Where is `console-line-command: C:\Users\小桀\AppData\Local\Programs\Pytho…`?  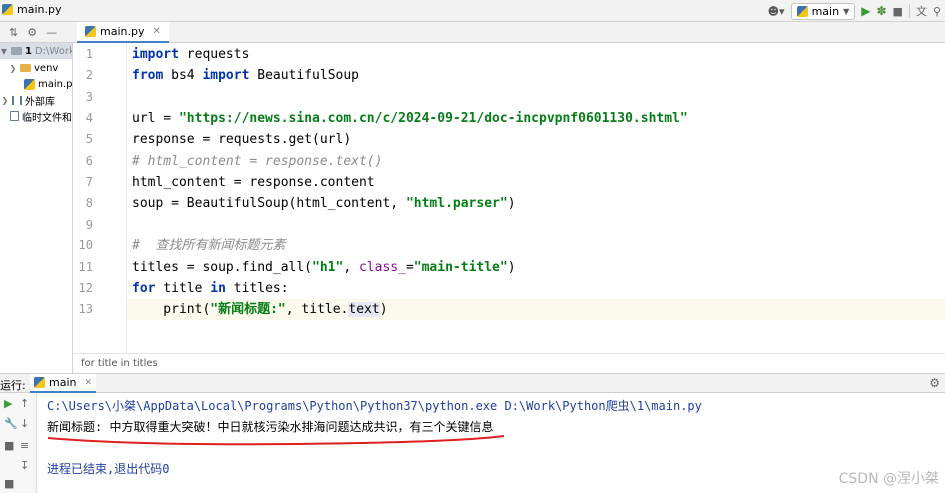
console-line-command: C:\Users\小桀\AppData\Local\Programs\Pytho… is located at coordinates (374, 406).